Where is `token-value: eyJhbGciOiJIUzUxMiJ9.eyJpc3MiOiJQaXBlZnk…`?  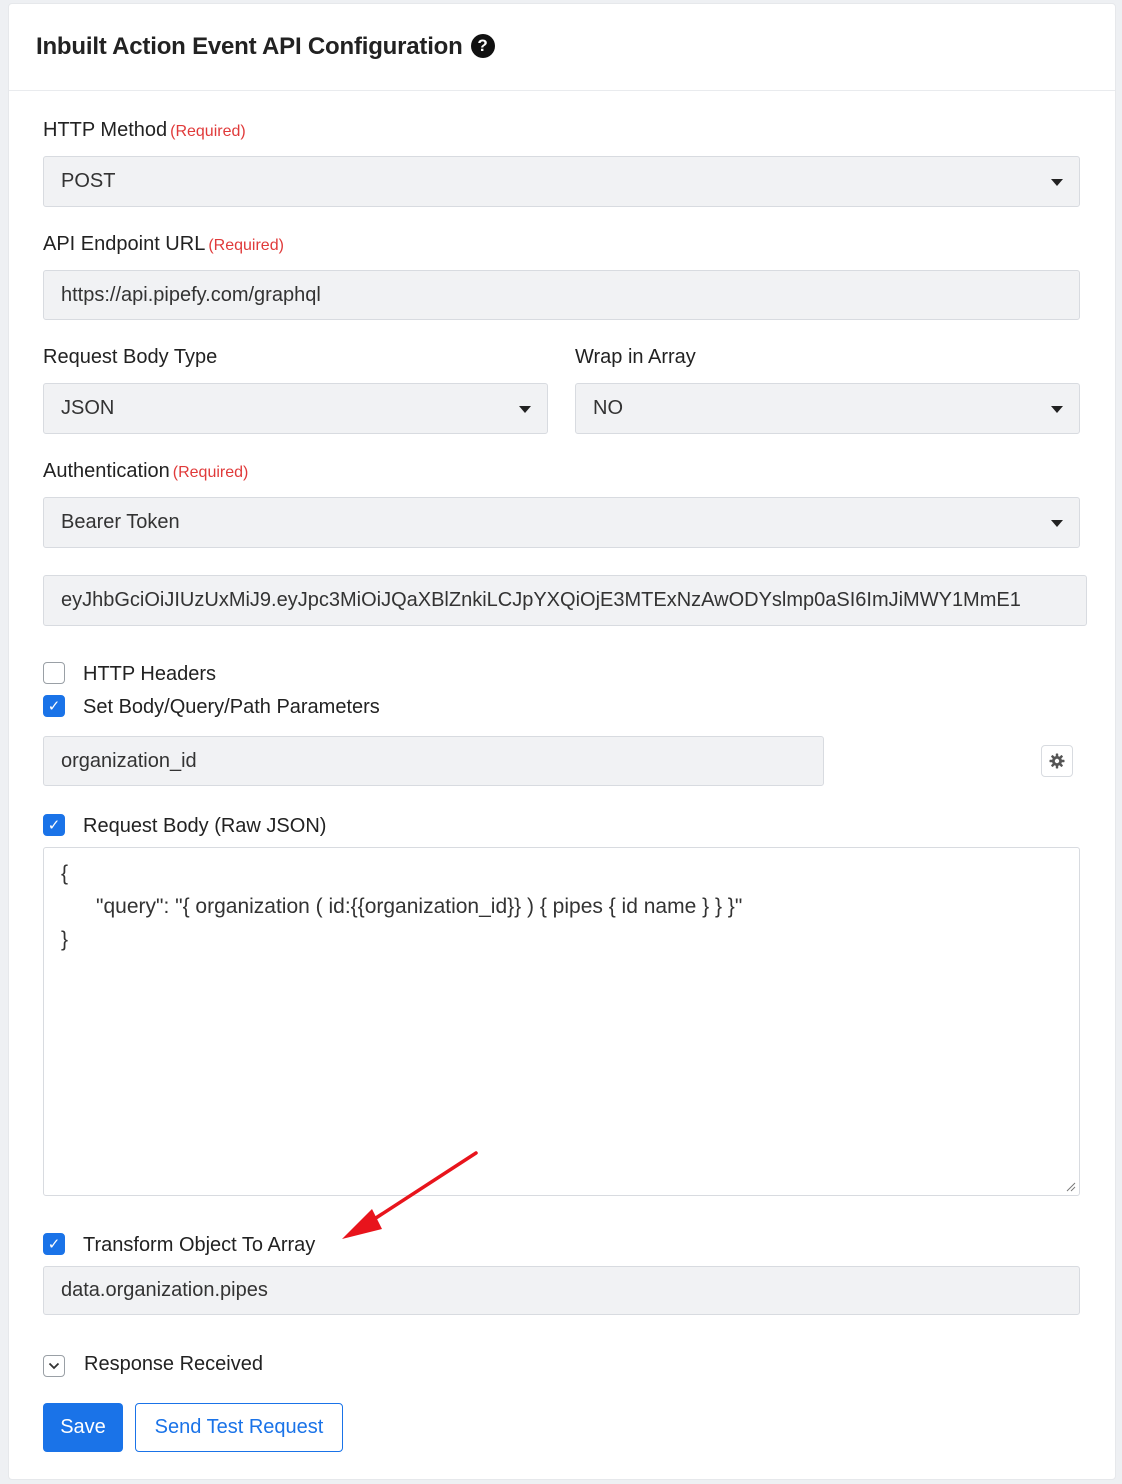
token-value: eyJhbGciOiJIUzUxMiJ9.eyJpc3MiOiJQaXBlZnk… is located at coordinates (541, 600).